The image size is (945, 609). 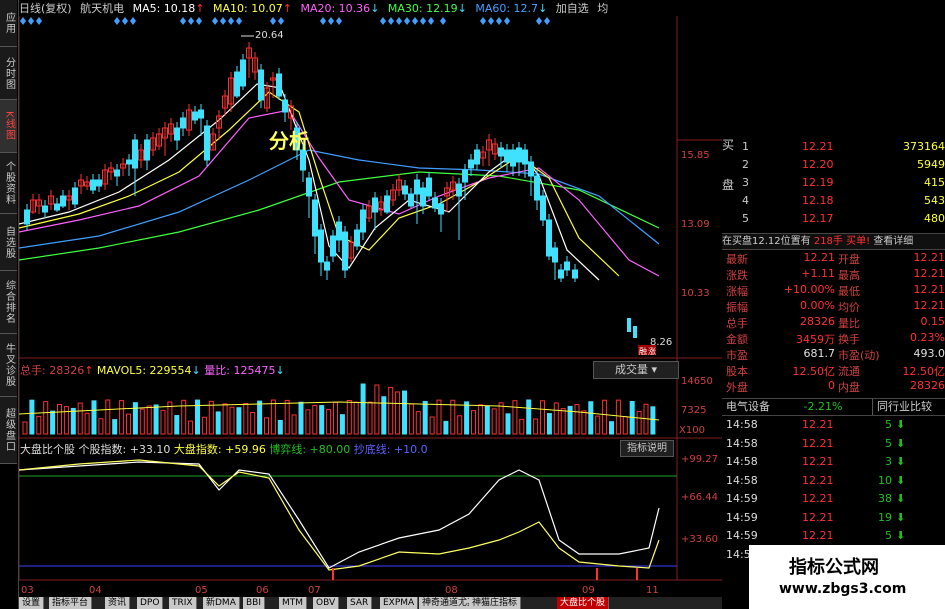 I want to click on stat-value: 0.23%, so click(x=927, y=337).